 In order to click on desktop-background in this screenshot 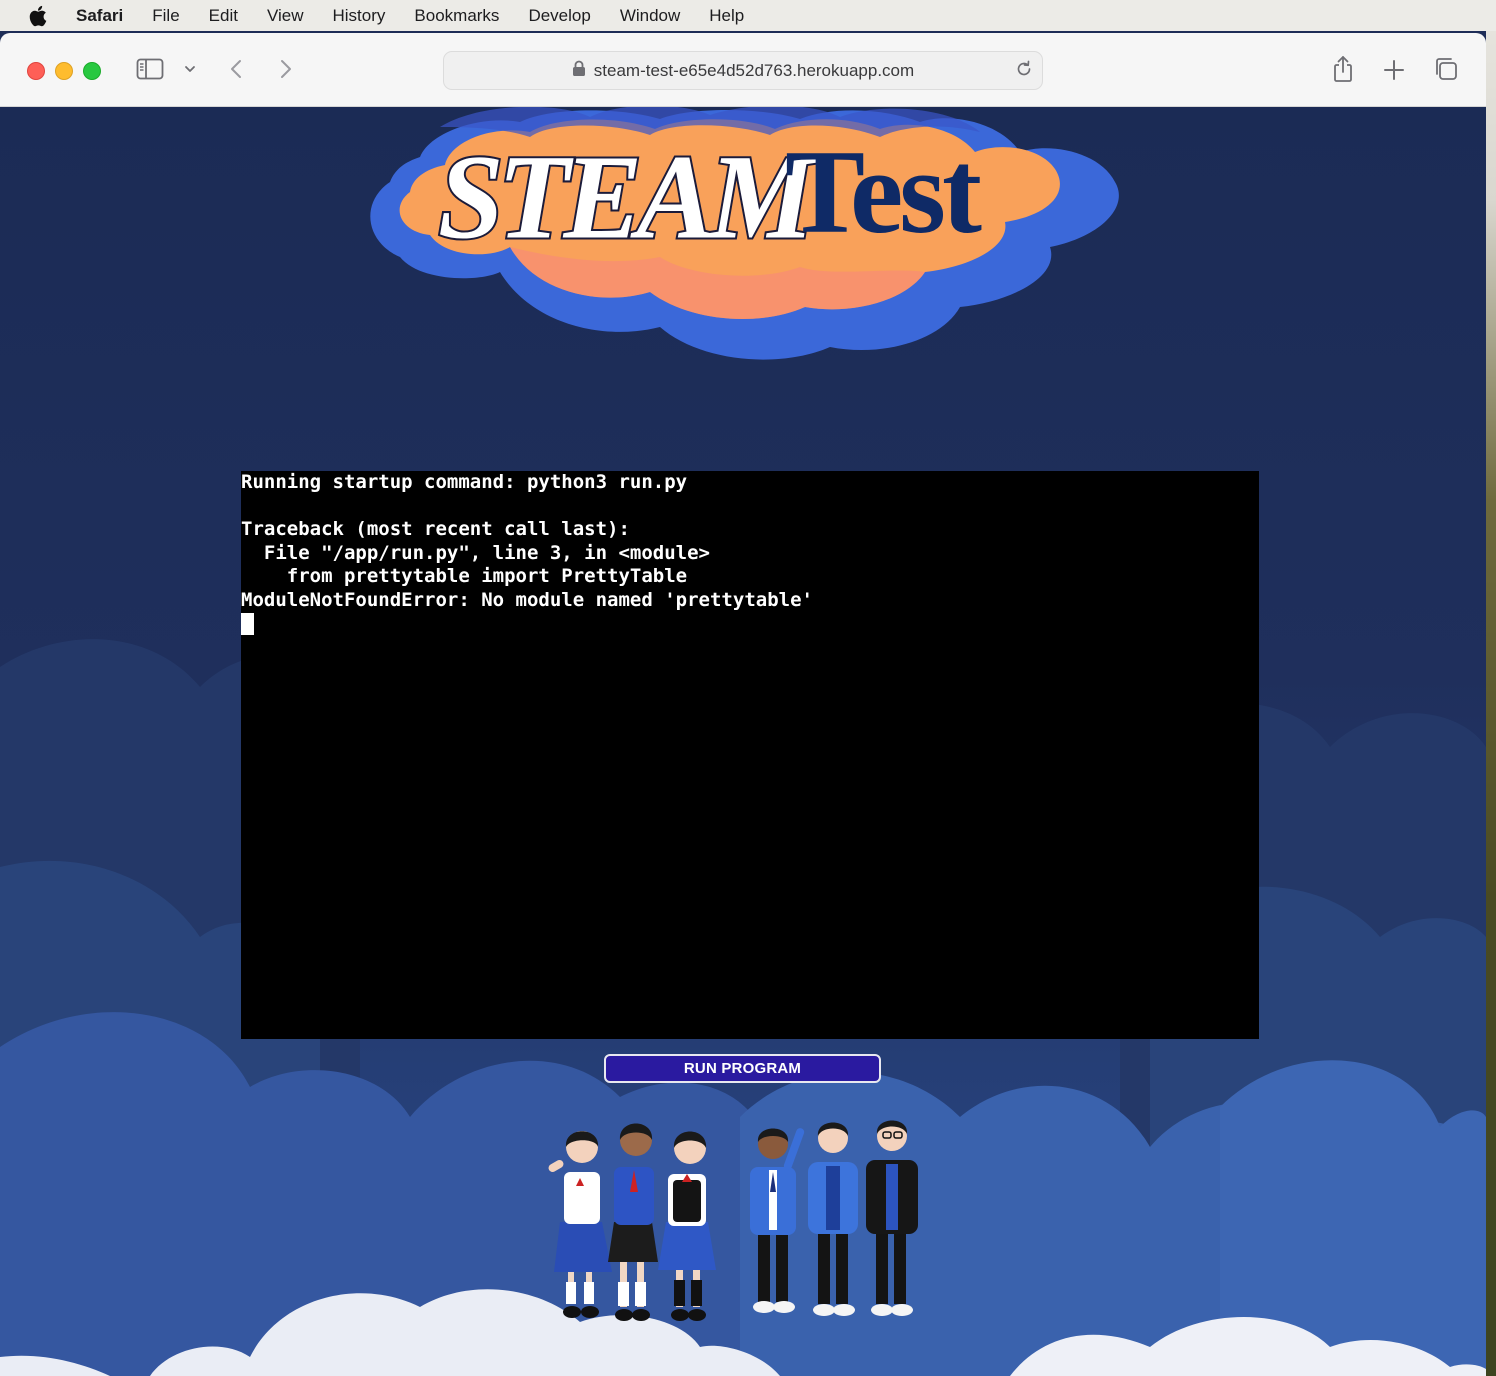, I will do `click(1491, 688)`.